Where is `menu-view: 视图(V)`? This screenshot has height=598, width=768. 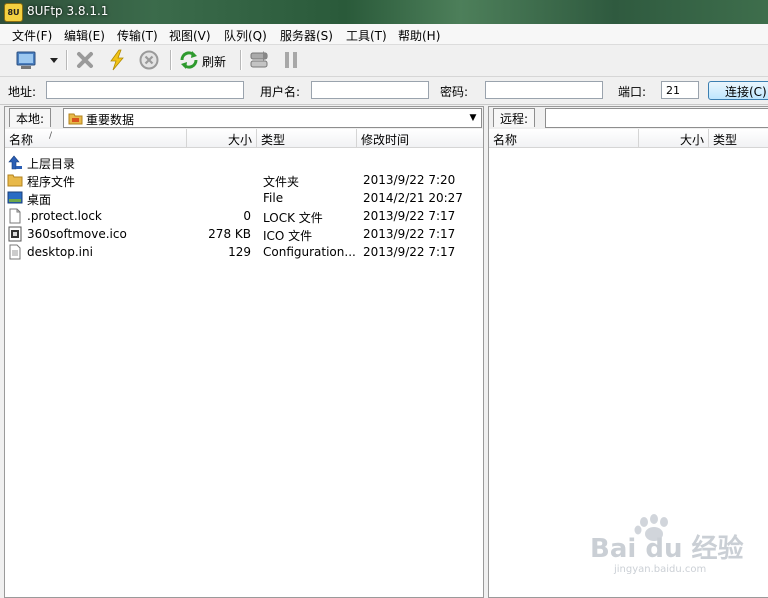 menu-view: 视图(V) is located at coordinates (190, 35).